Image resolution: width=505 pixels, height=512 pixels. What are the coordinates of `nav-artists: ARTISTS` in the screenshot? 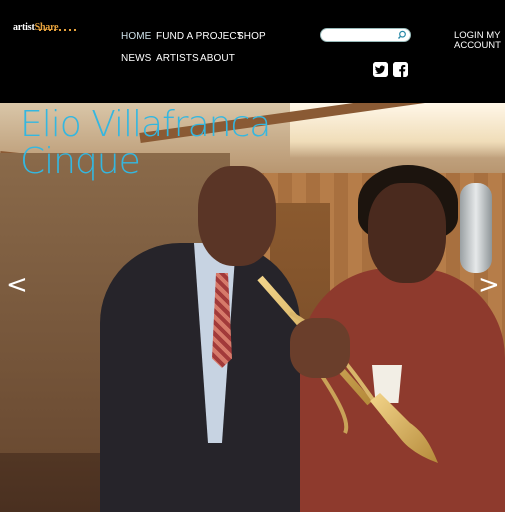 It's located at (177, 58).